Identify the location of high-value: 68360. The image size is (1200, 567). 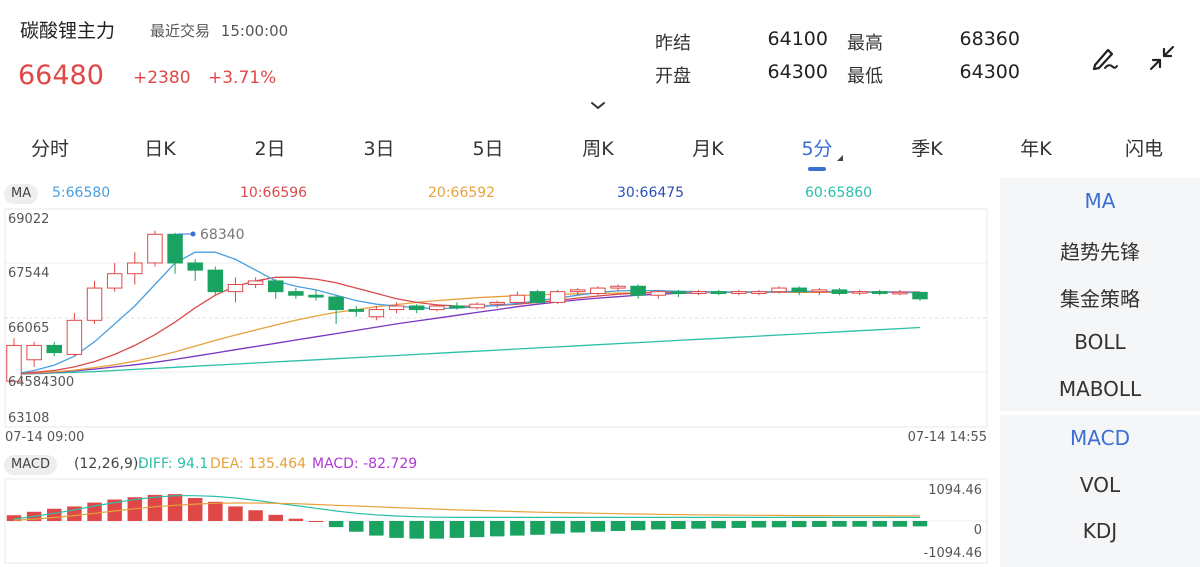
(989, 39).